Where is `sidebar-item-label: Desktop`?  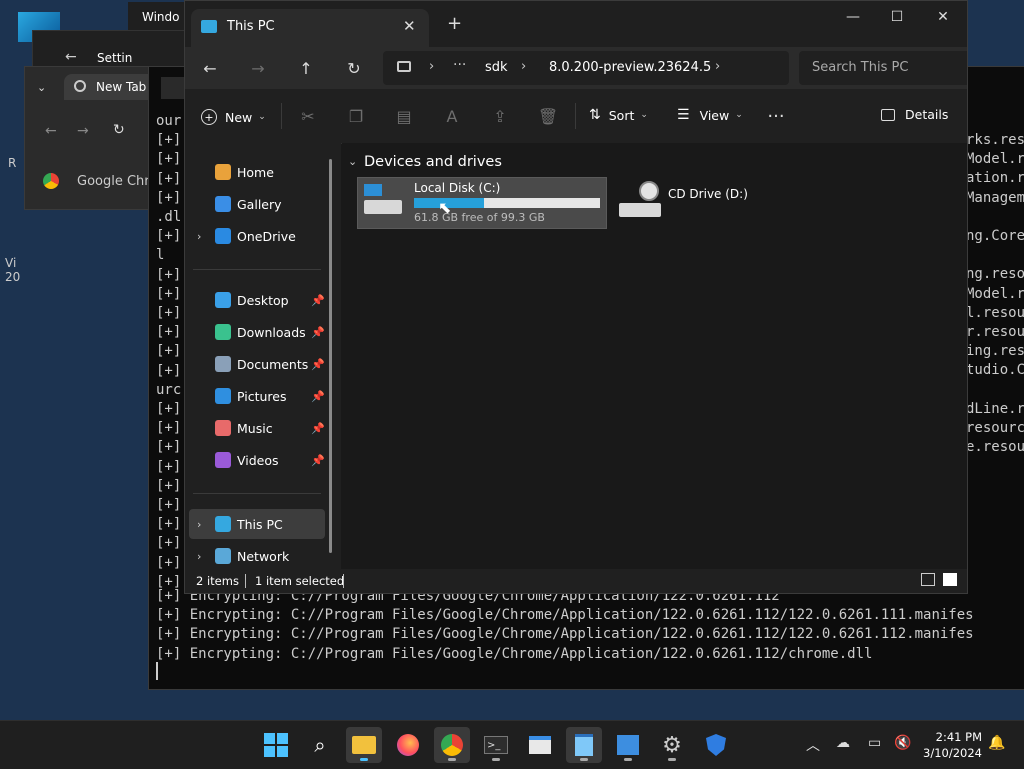
sidebar-item-label: Desktop is located at coordinates (263, 300).